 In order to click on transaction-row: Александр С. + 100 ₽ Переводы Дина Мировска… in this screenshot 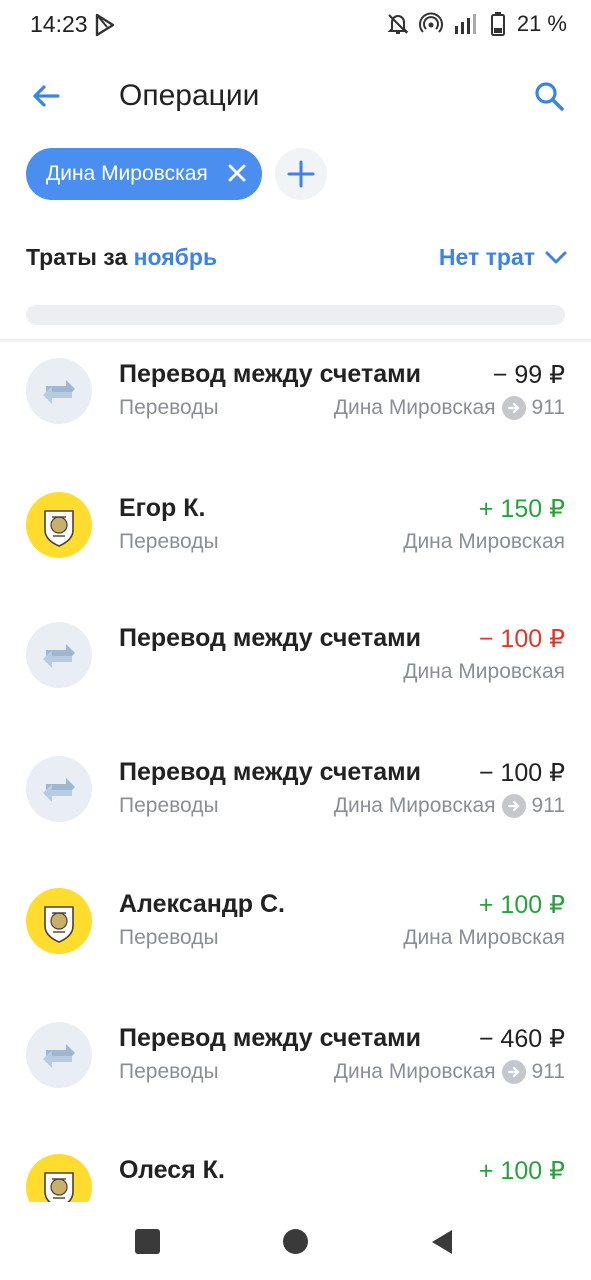, I will do `click(295, 934)`.